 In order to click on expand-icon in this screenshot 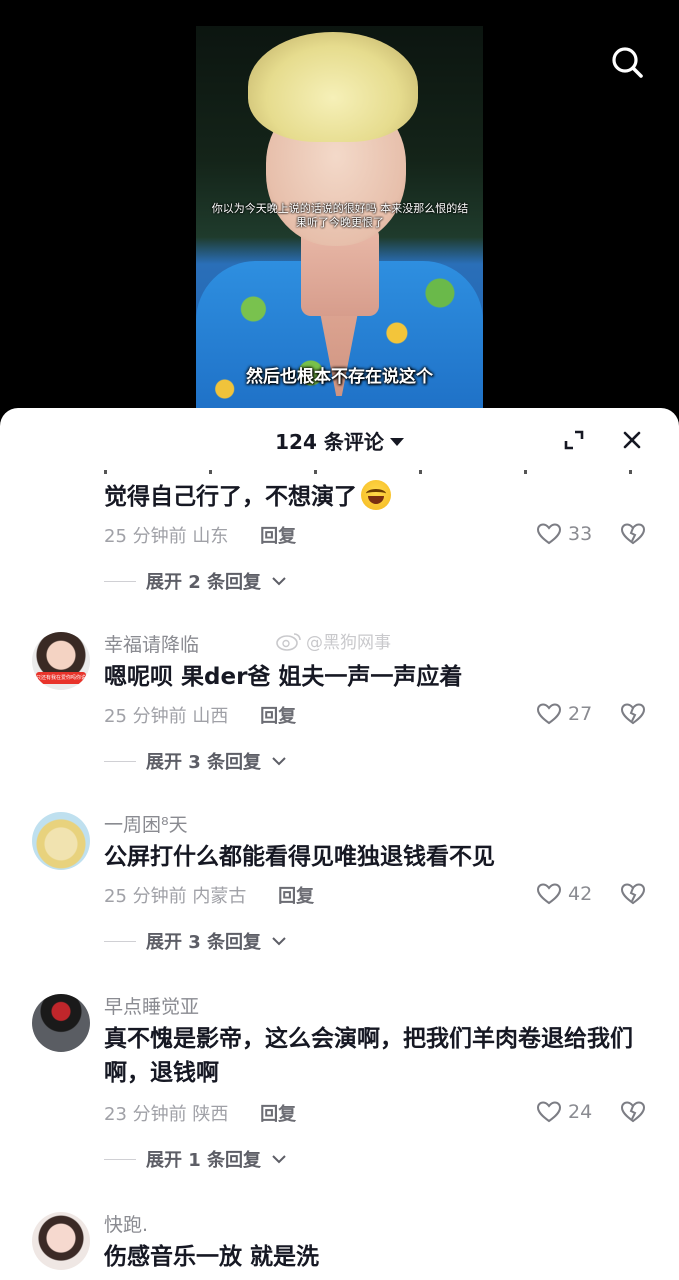, I will do `click(574, 440)`.